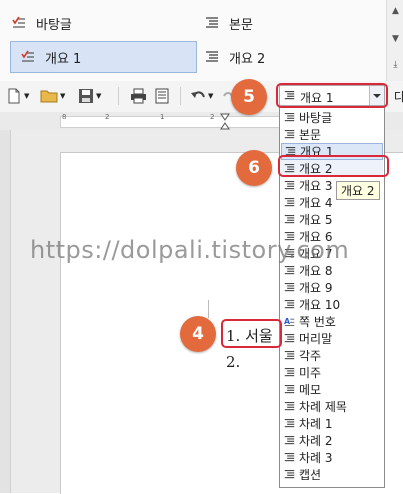  What do you see at coordinates (316, 203) in the screenshot?
I see `style-list-item-label: 개요 4` at bounding box center [316, 203].